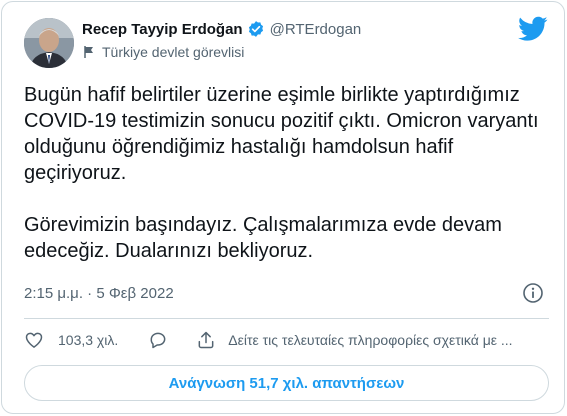 The width and height of the screenshot is (567, 416). I want to click on like-count: 103,3 χιλ., so click(88, 340).